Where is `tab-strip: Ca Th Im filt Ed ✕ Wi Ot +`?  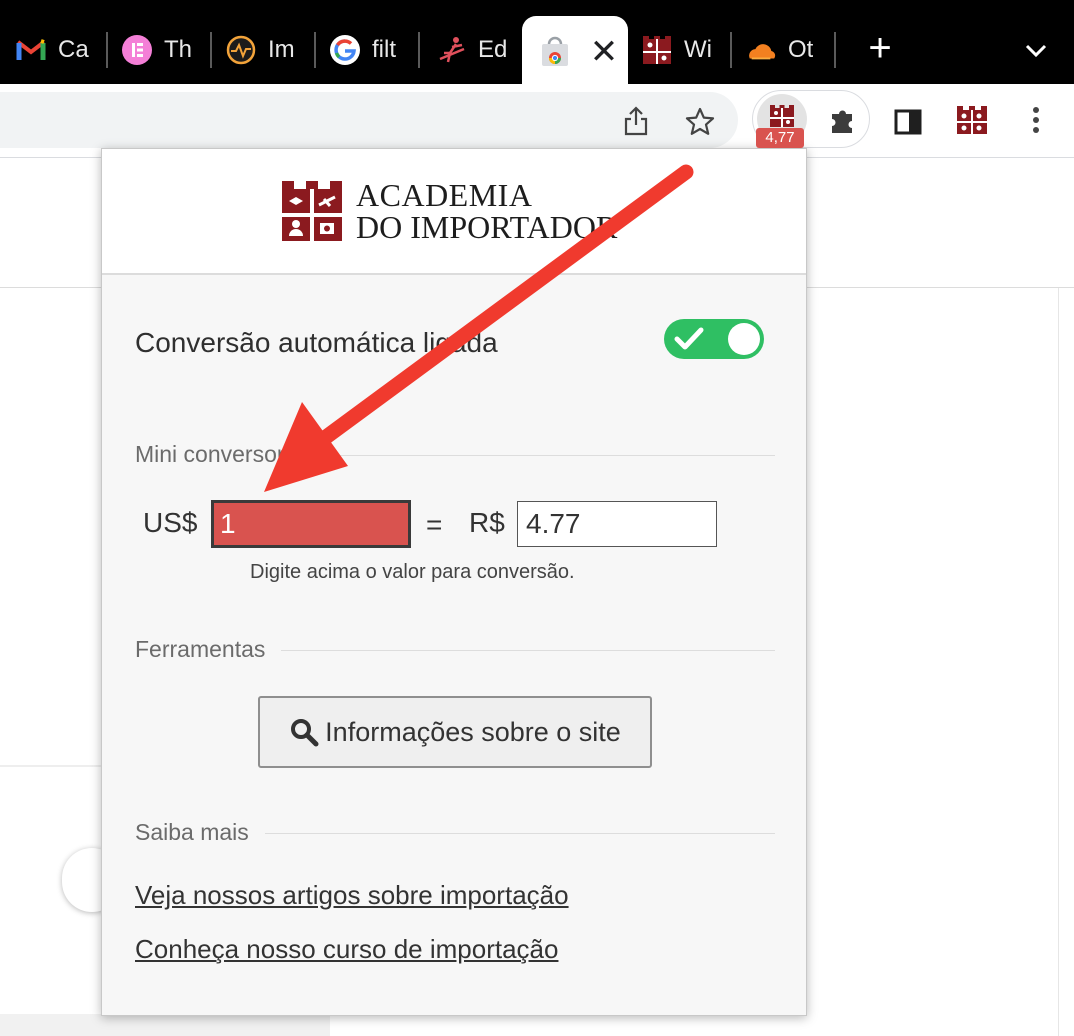
tab-strip: Ca Th Im filt Ed ✕ Wi Ot + is located at coordinates (537, 44).